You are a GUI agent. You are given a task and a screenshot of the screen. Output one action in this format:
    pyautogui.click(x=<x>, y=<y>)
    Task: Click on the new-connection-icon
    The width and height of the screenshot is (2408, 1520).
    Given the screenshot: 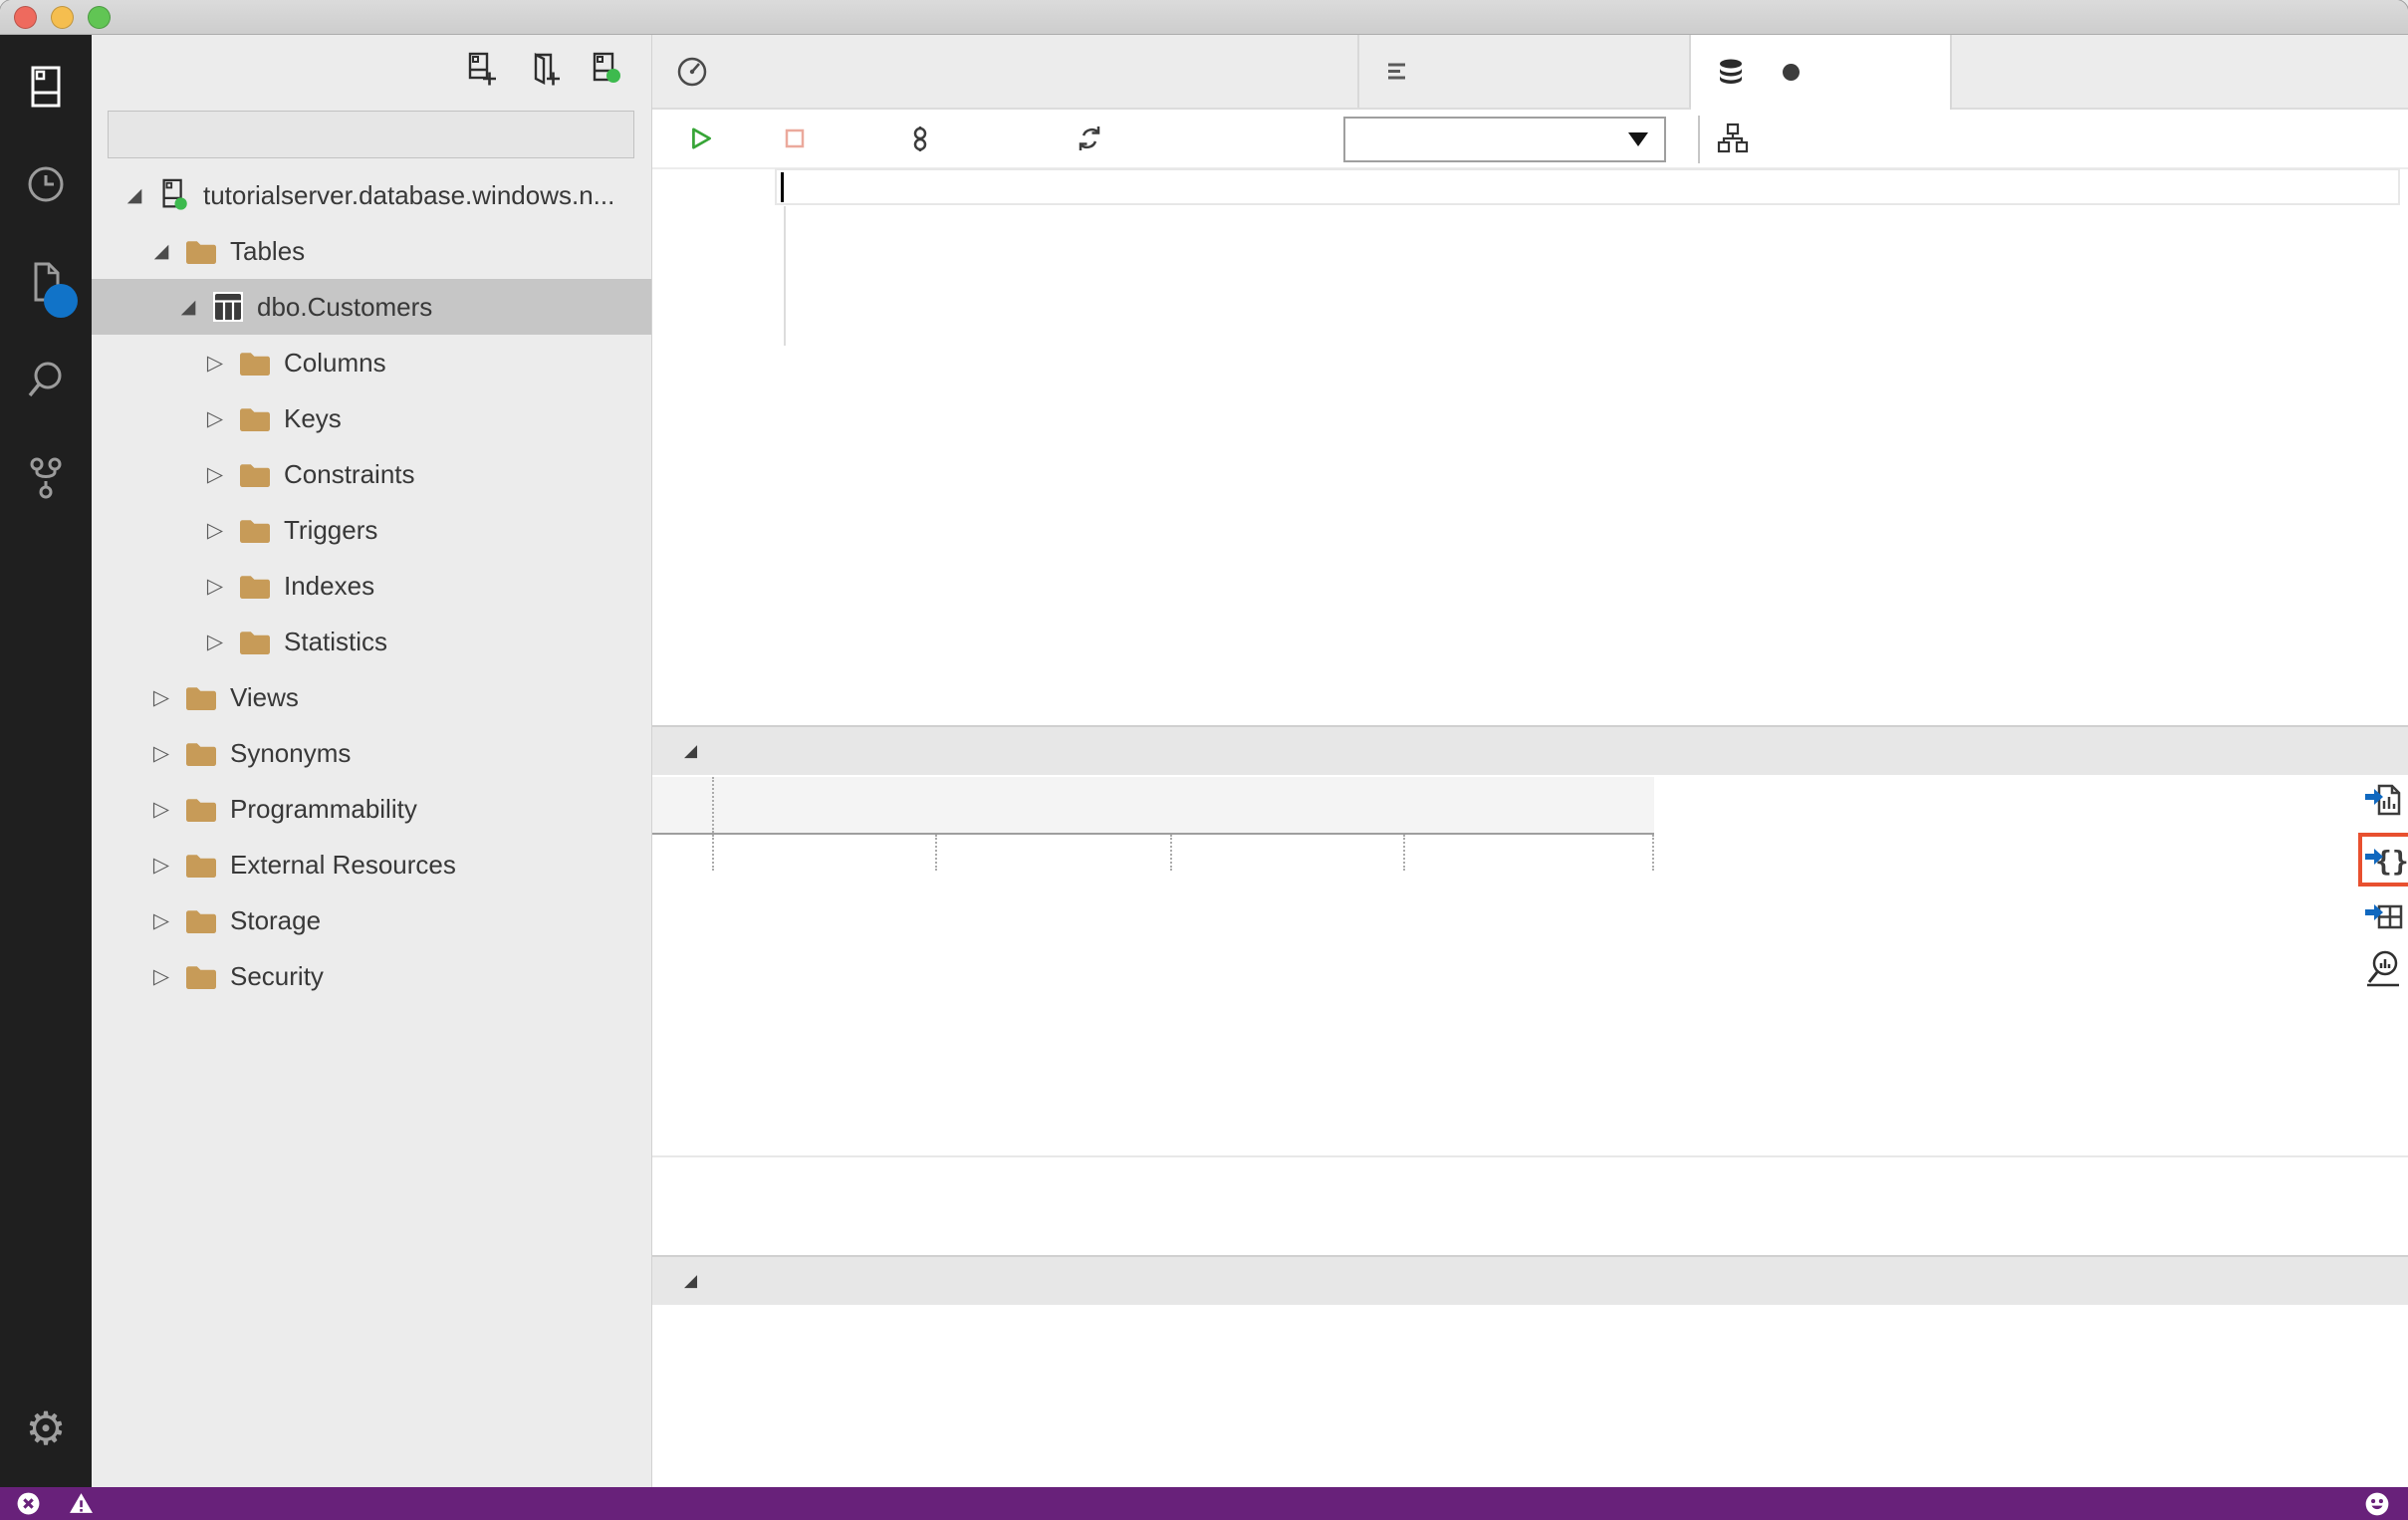 What is the action you would take?
    pyautogui.click(x=483, y=69)
    